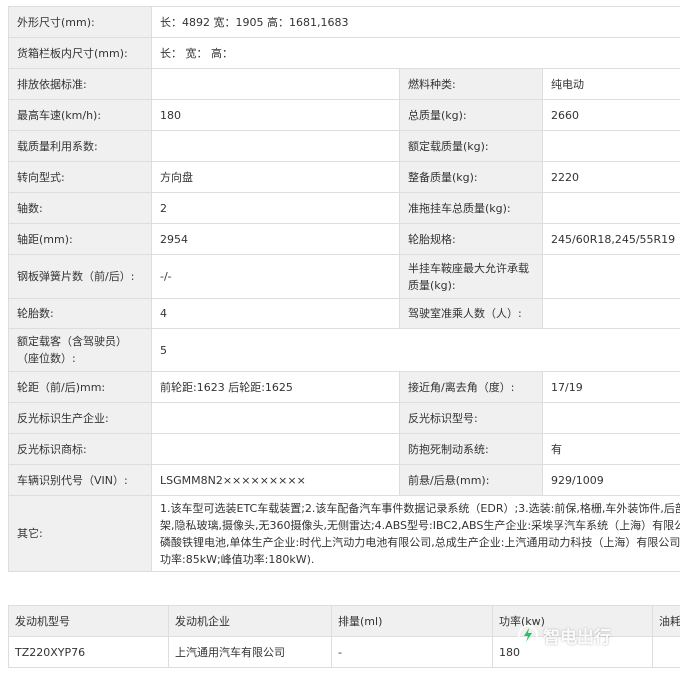  Describe the element at coordinates (471, 276) in the screenshot. I see `saddle-load-label: 半挂车鞍座最大允许承载质量(kg):` at that location.